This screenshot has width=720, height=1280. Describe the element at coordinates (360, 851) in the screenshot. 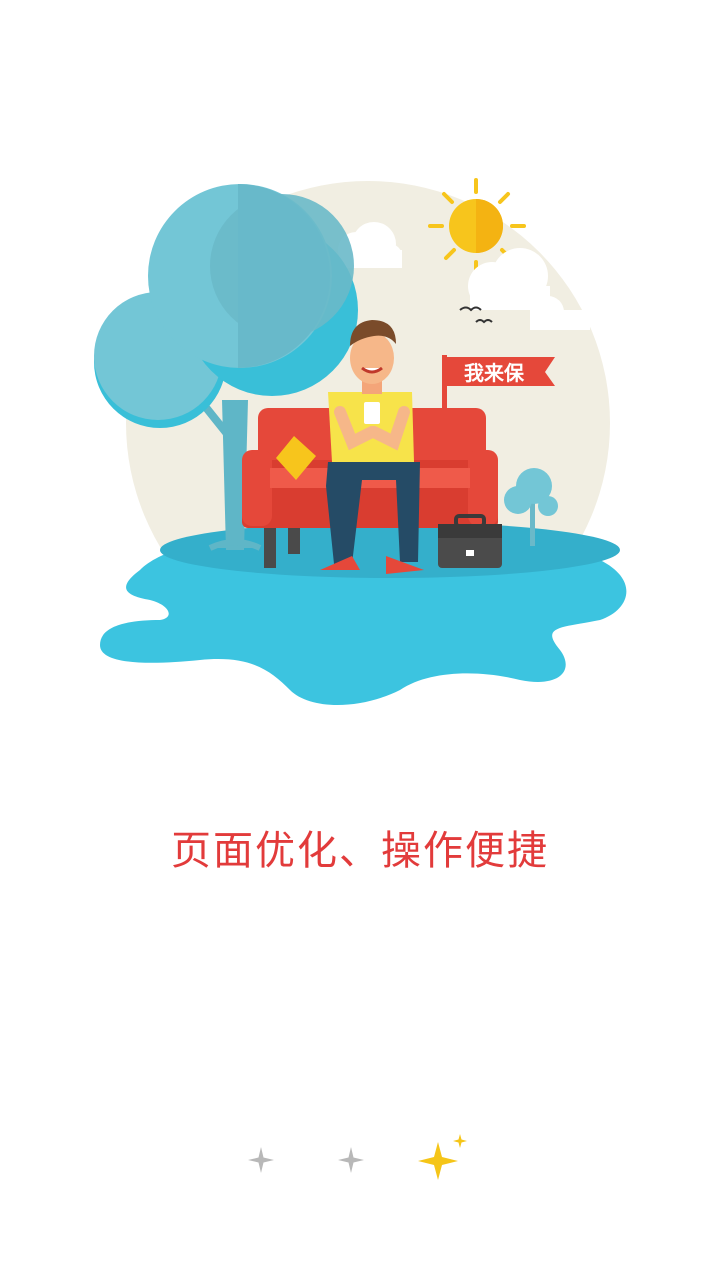

I see `page-slogan: 页面优化、操作便捷` at that location.